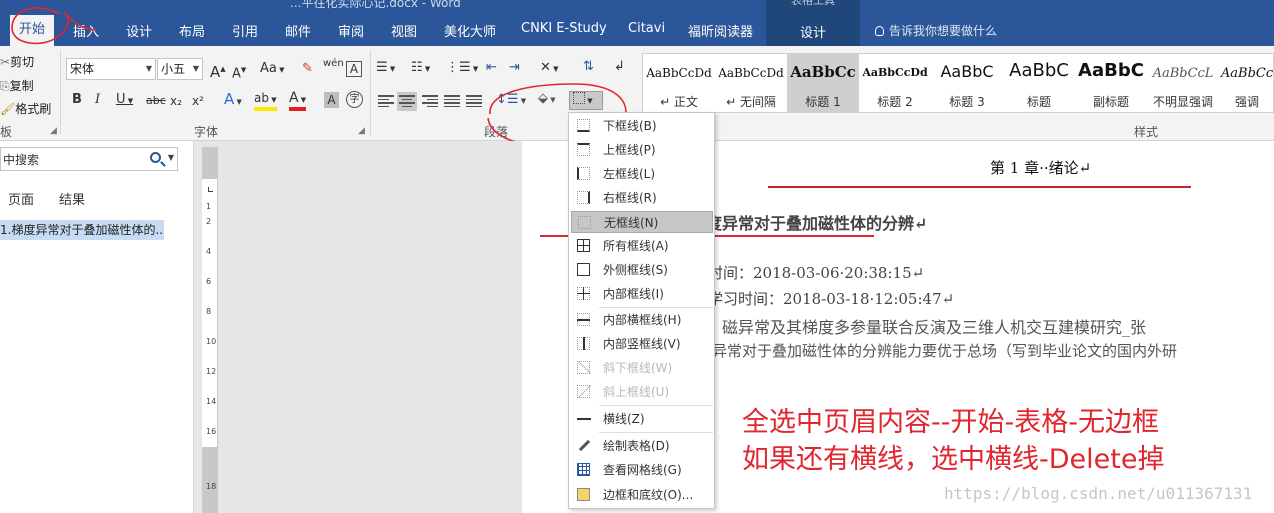 The height and width of the screenshot is (513, 1274). What do you see at coordinates (1246, 83) in the screenshot?
I see `style-emphasis: AaBbCc 强调` at bounding box center [1246, 83].